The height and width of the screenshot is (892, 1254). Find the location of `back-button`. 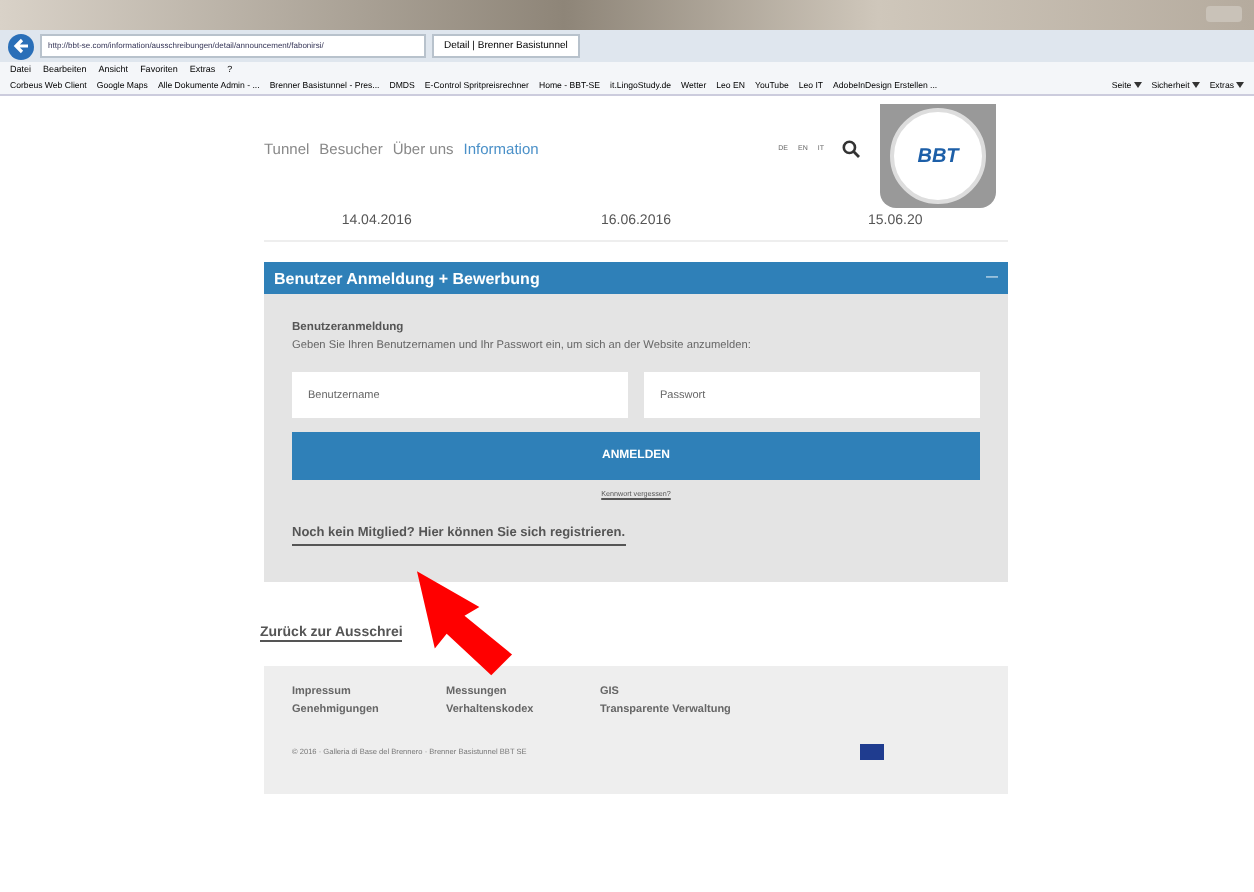

back-button is located at coordinates (21, 46).